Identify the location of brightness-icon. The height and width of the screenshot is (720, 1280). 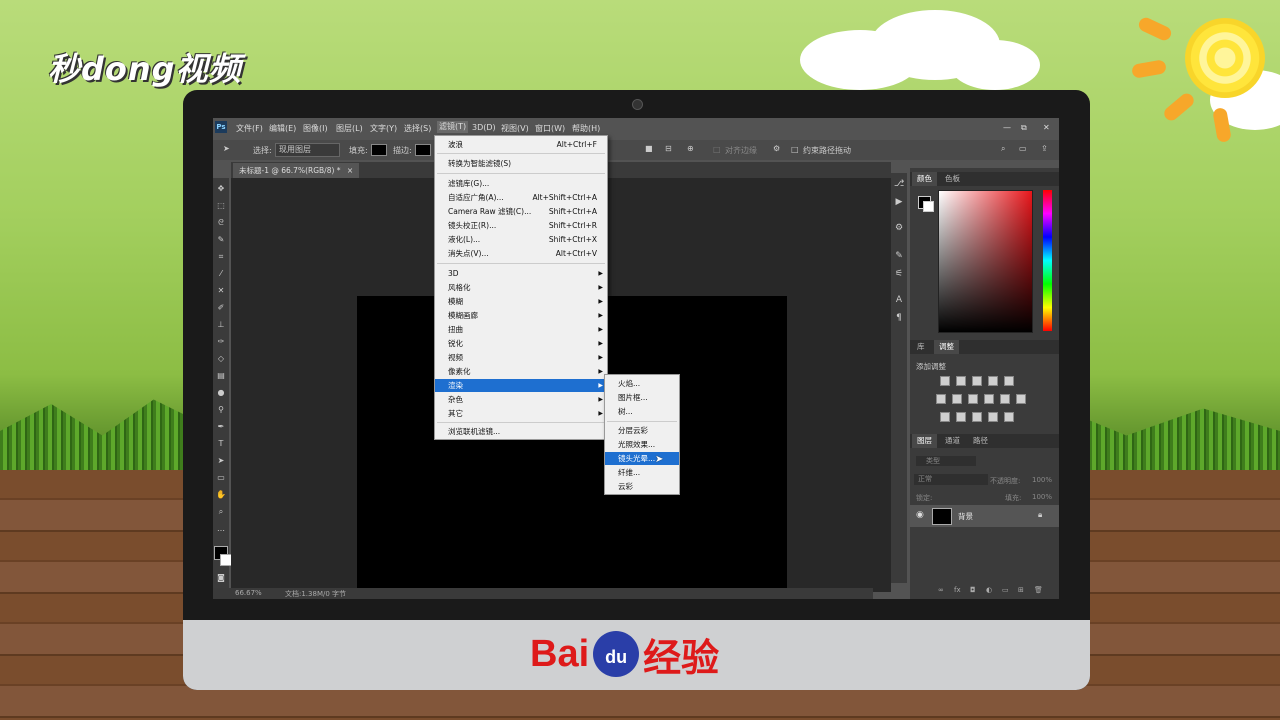
(945, 381).